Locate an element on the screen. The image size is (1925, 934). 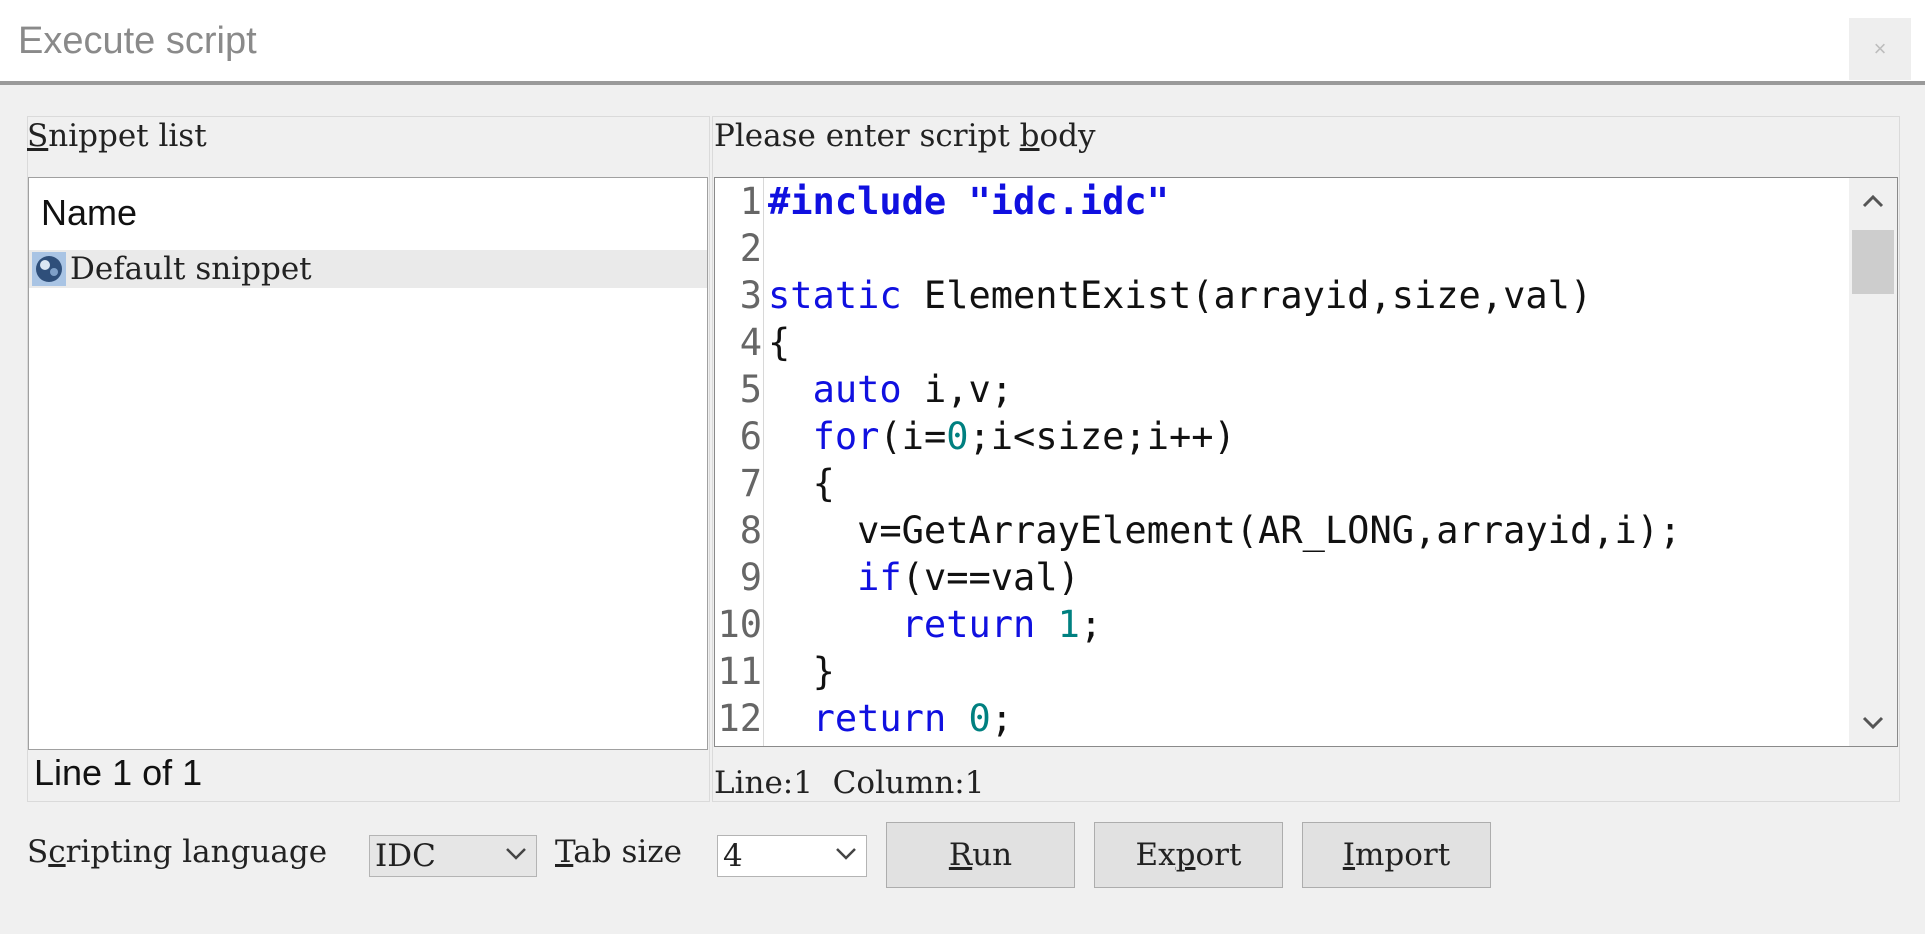
scroll-up-icon is located at coordinates (1873, 201).